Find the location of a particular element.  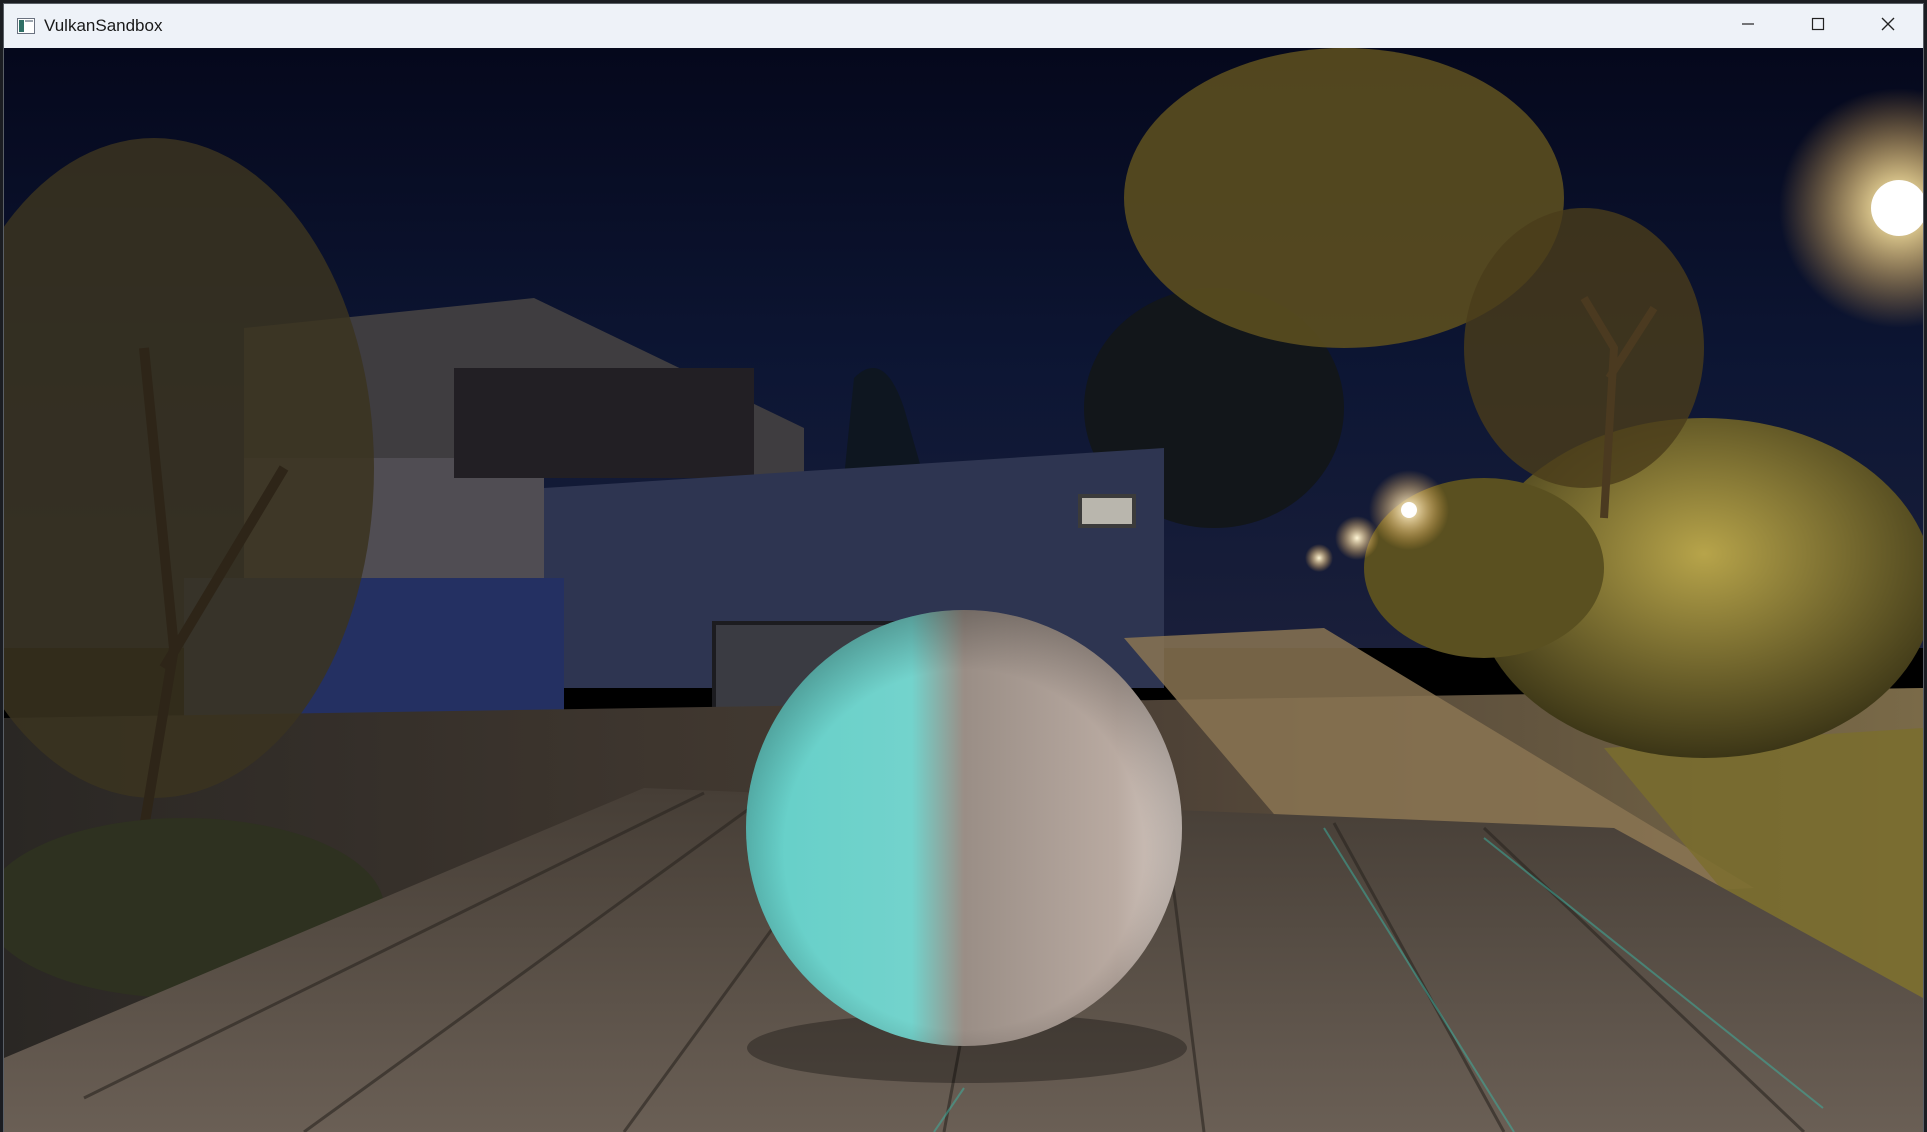

pbr-sphere-shading is located at coordinates (964, 828).